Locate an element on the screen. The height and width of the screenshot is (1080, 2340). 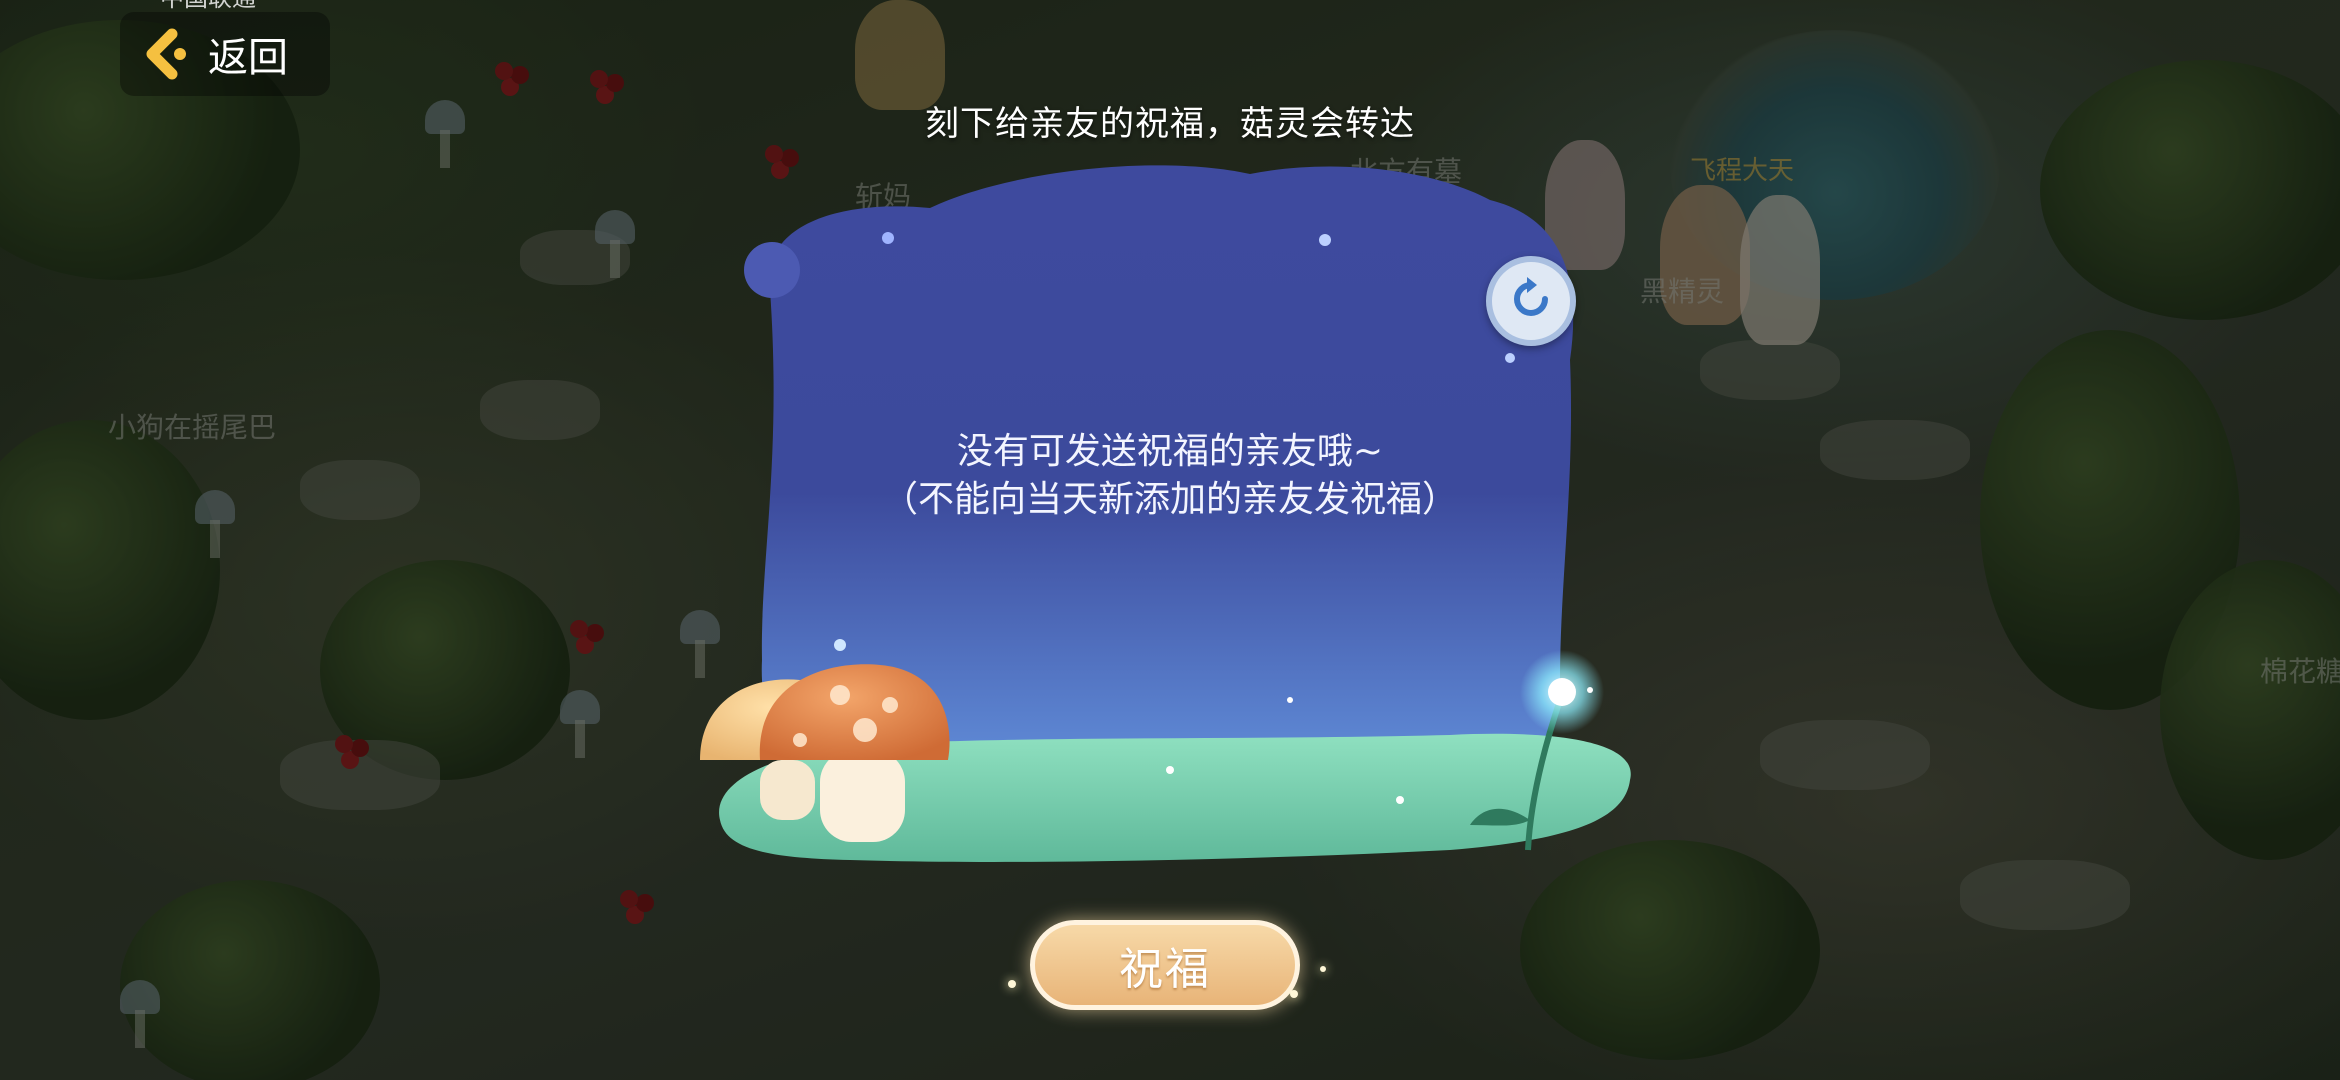
refresh-button is located at coordinates (1531, 301).